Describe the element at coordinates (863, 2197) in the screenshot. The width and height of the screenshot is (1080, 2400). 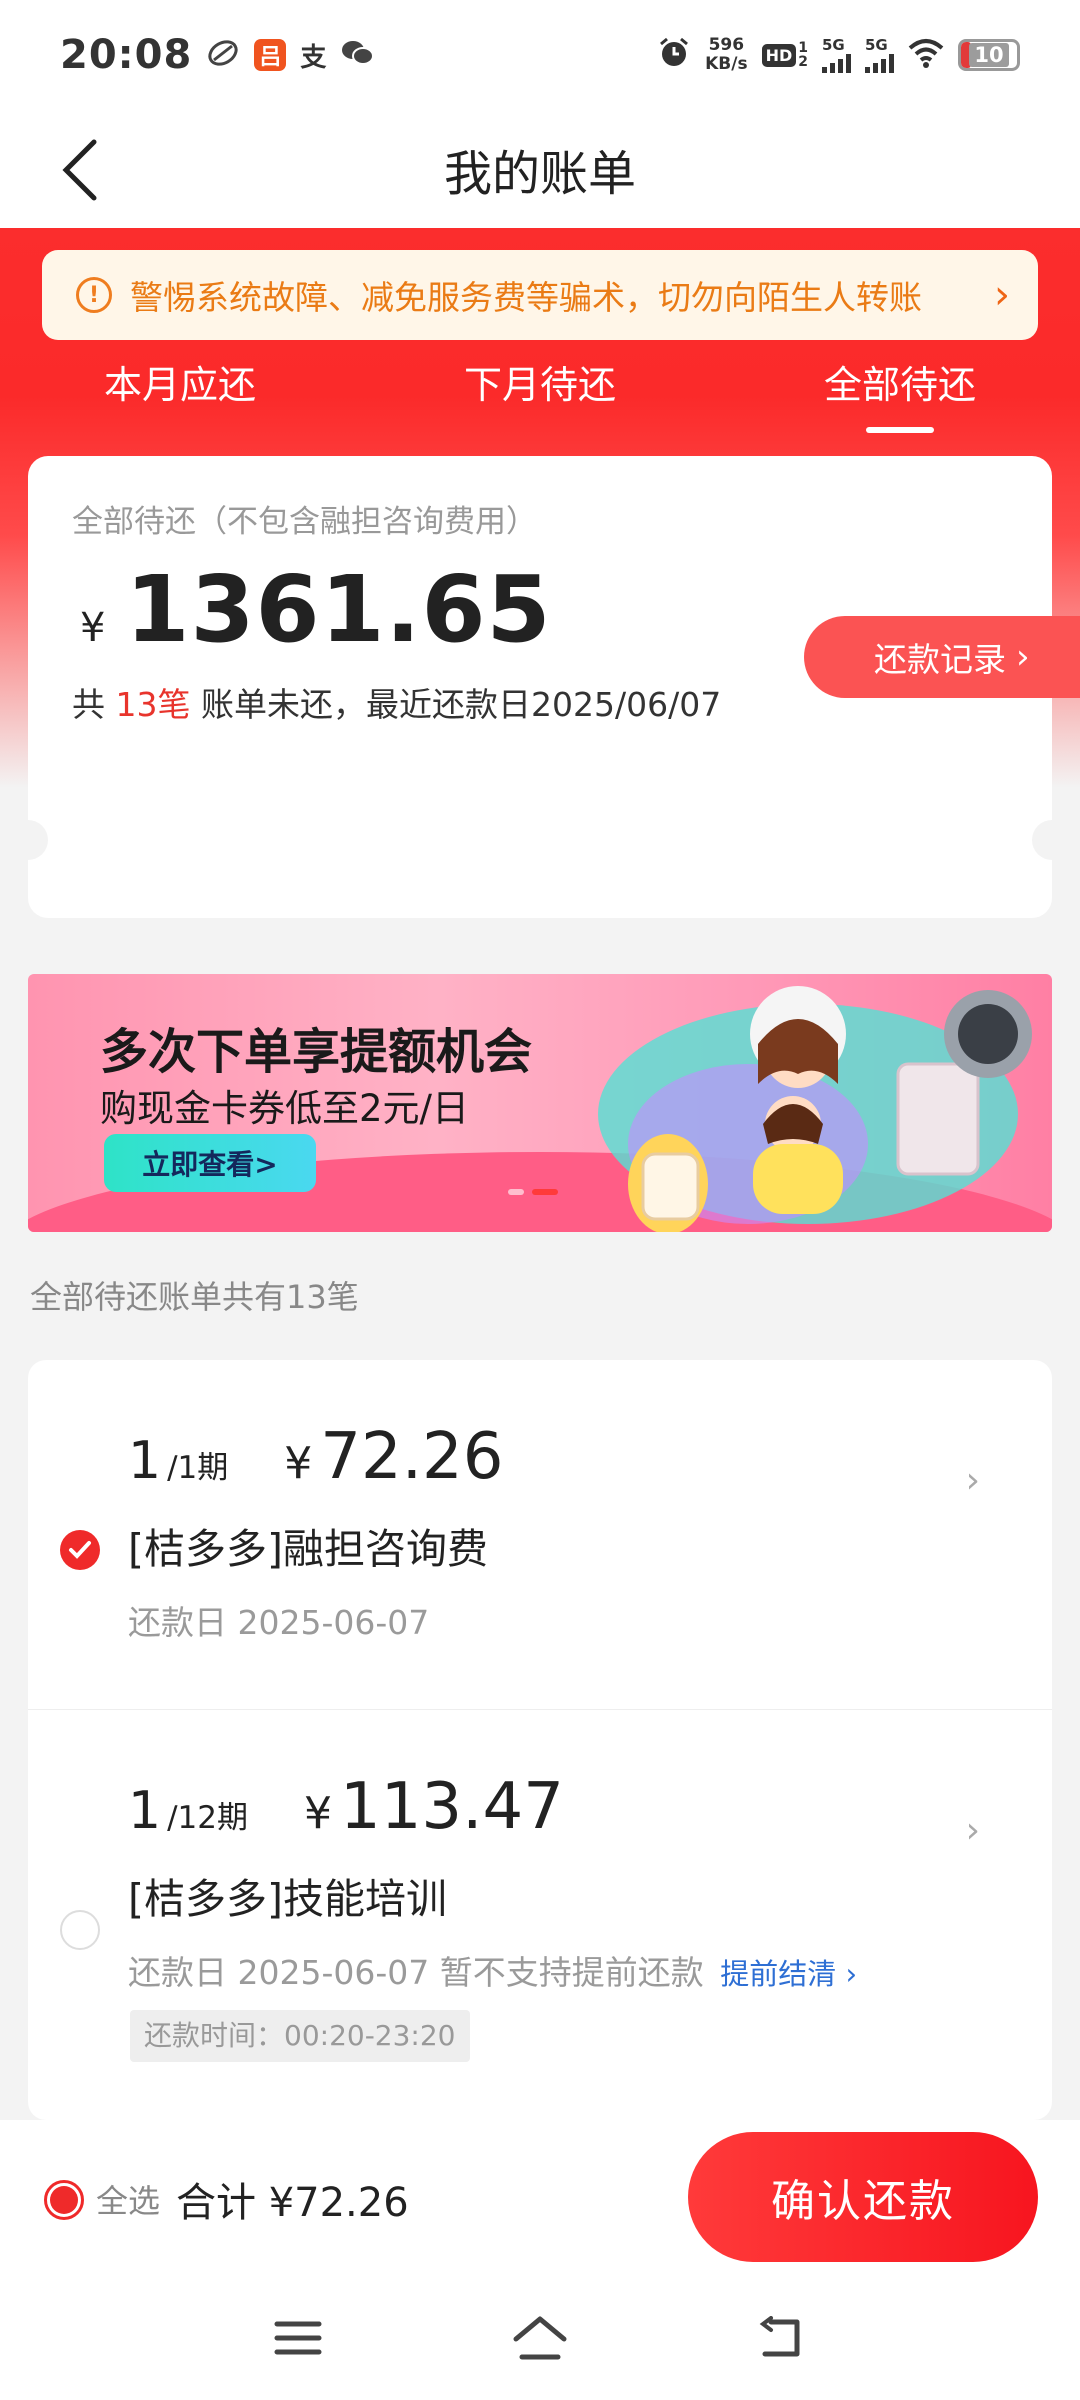
I see `confirm-repay-button: 确认还款` at that location.